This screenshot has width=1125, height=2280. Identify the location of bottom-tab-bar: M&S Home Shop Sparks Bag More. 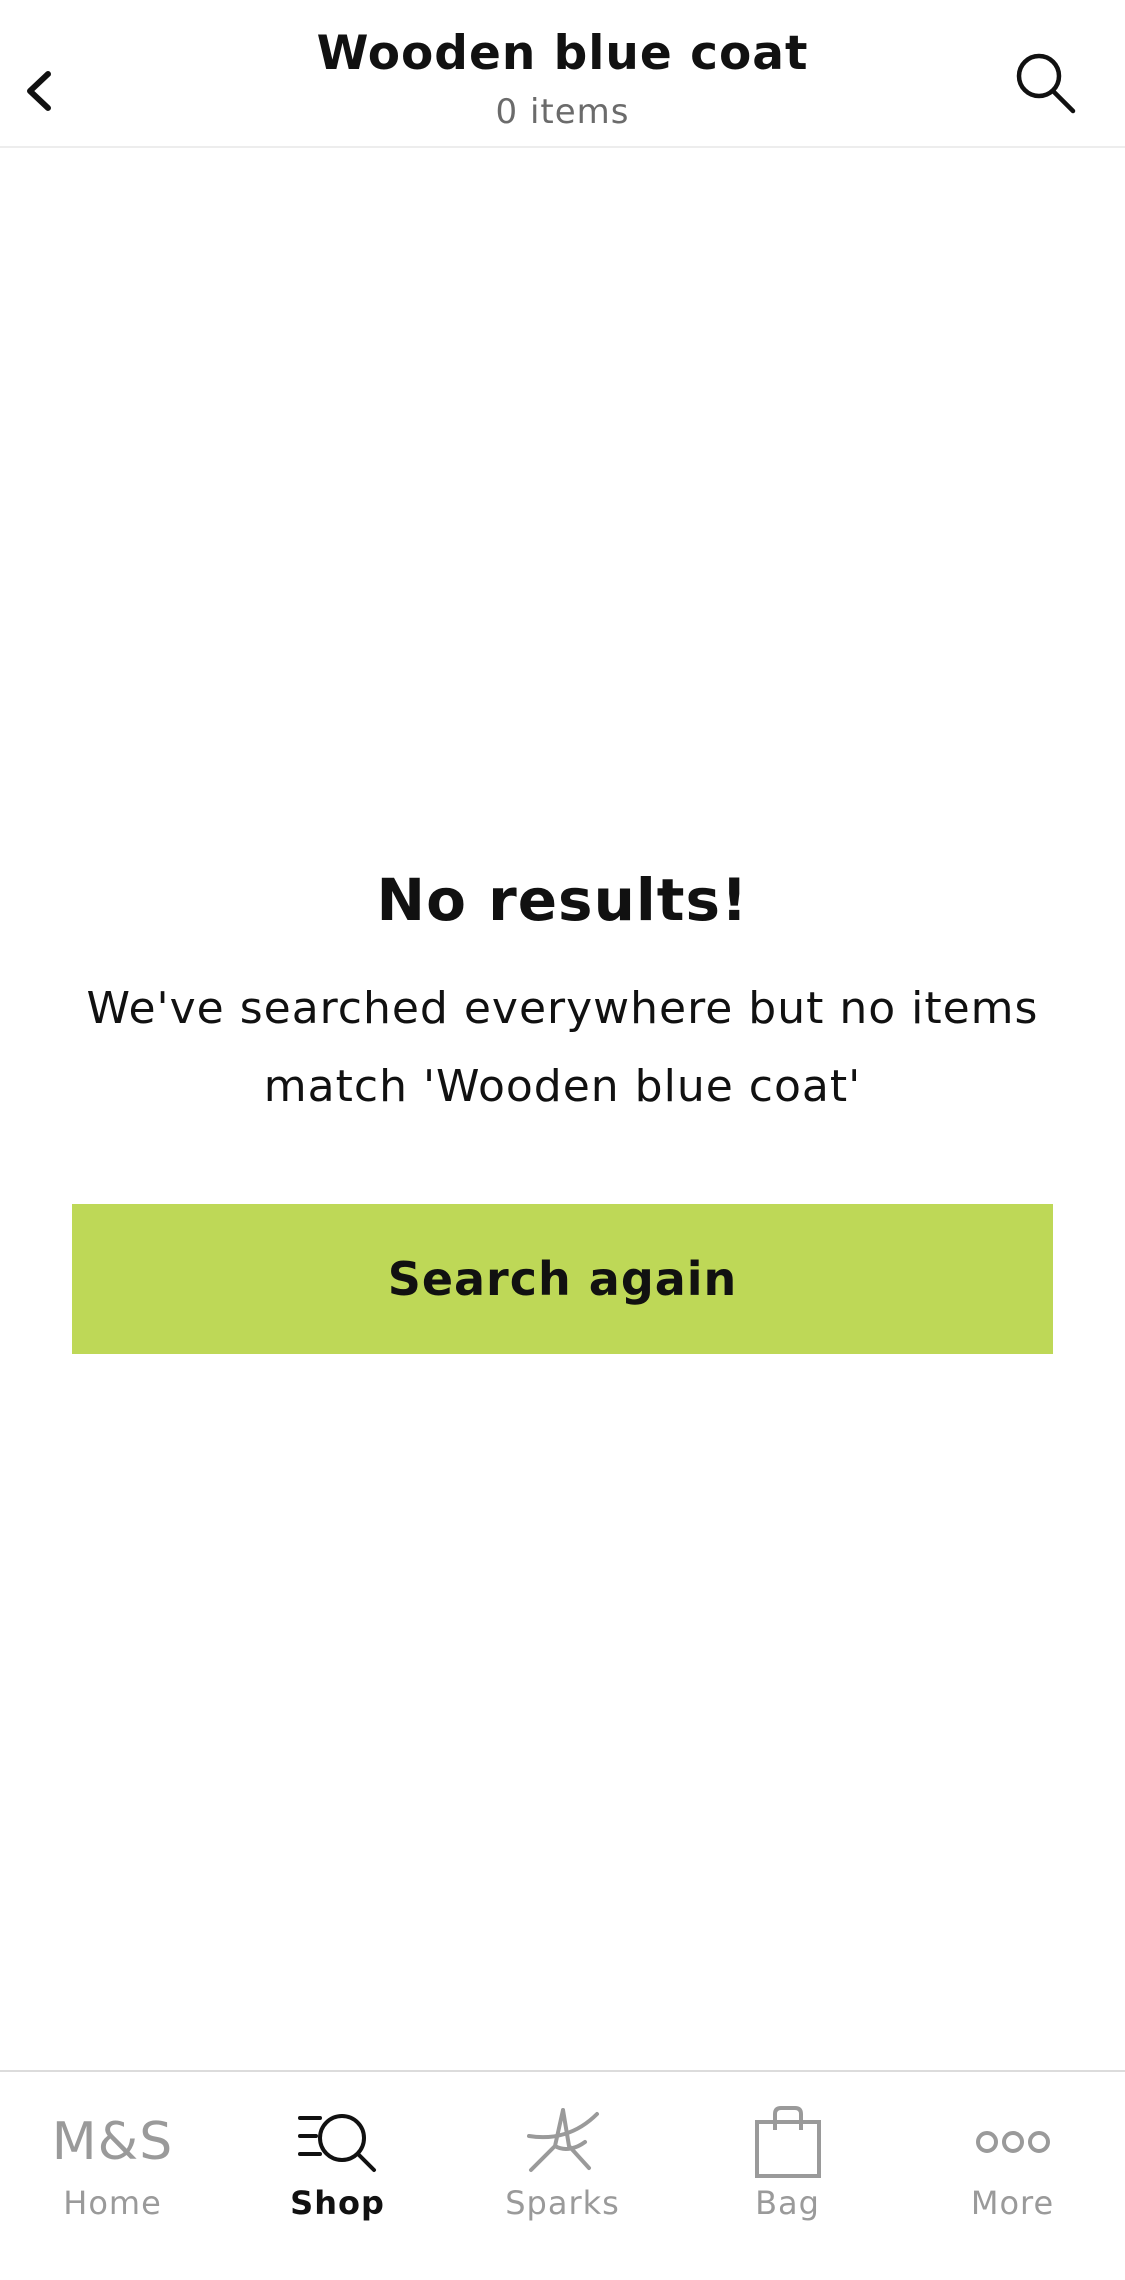
(562, 2175).